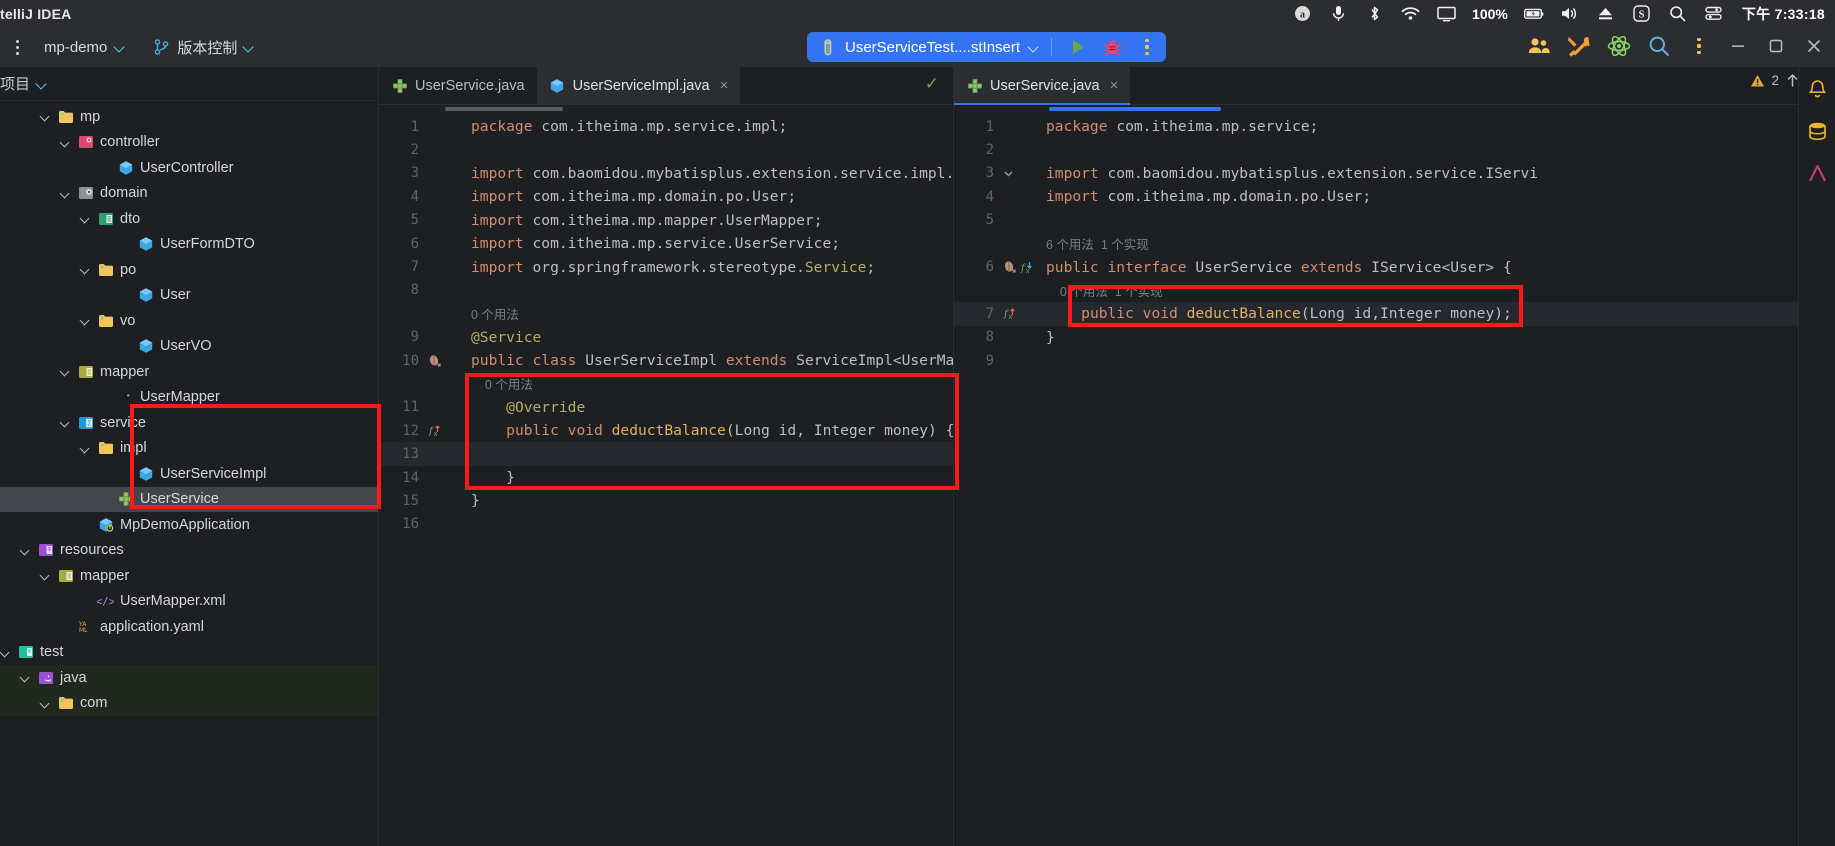 The height and width of the screenshot is (846, 1835). Describe the element at coordinates (189, 84) in the screenshot. I see `project-panel-header: 项目` at that location.